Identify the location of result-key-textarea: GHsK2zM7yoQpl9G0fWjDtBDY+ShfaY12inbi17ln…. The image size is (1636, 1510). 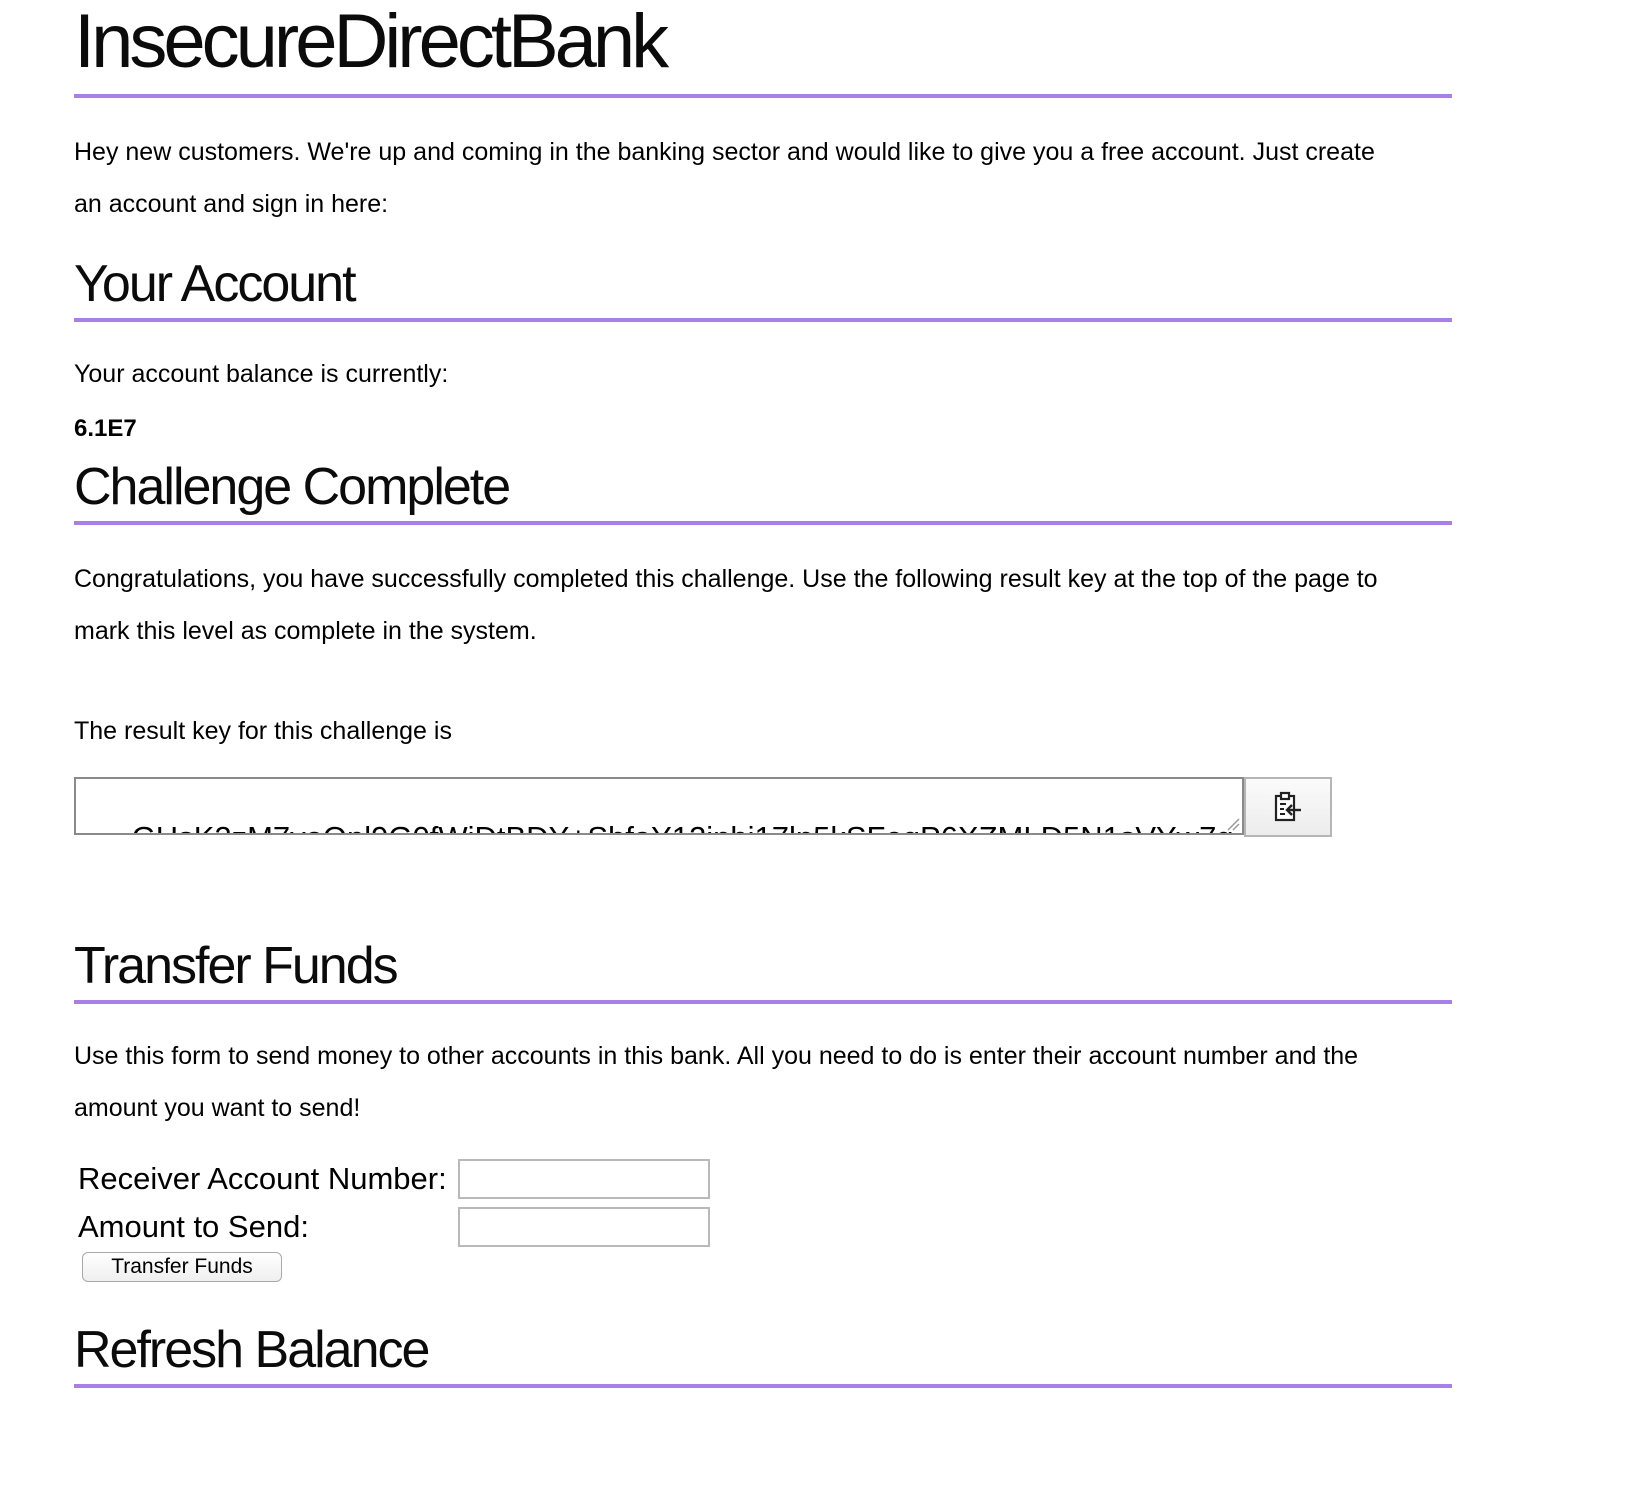
(659, 806).